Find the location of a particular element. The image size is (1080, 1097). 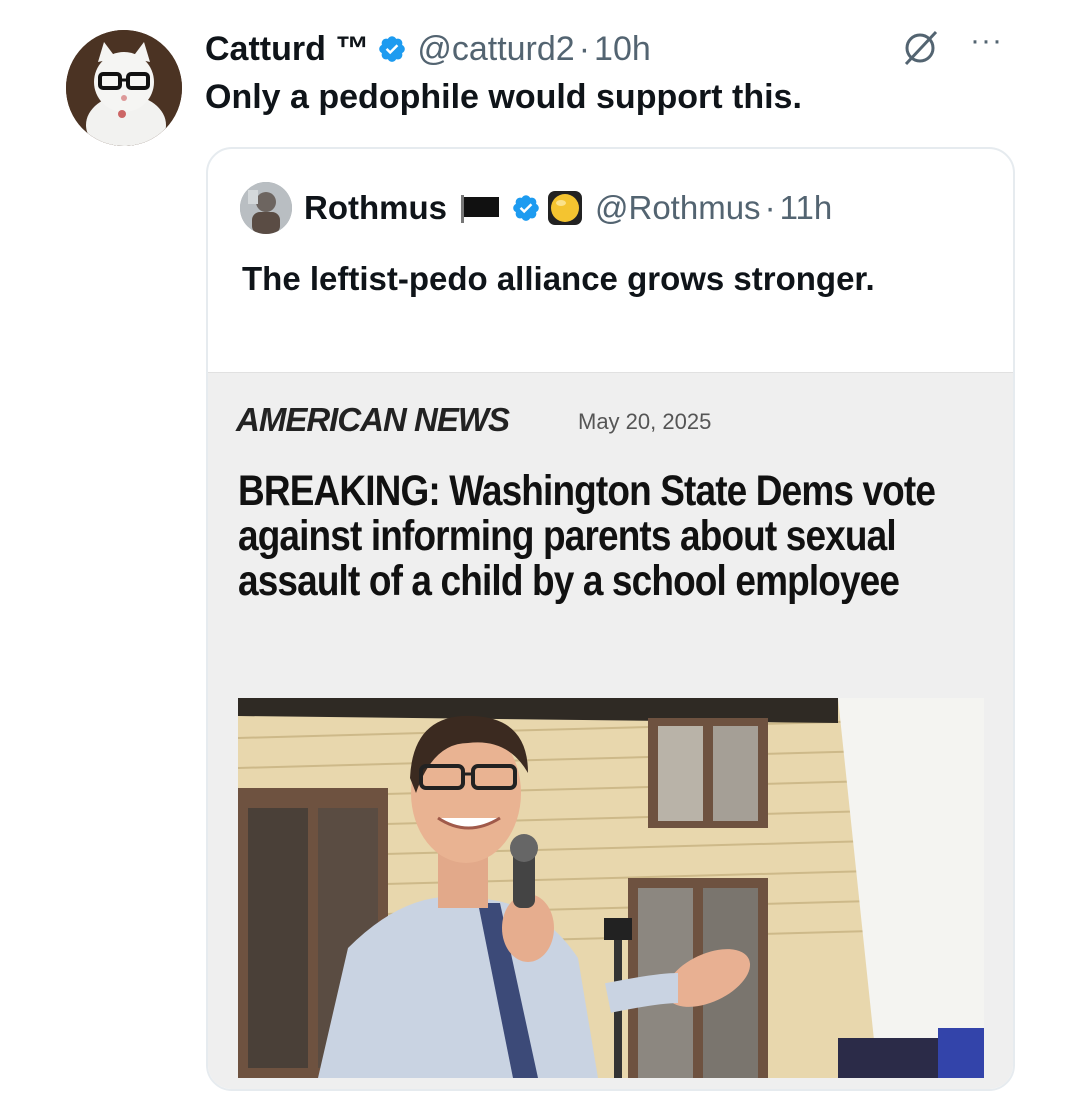

author-avatar is located at coordinates (124, 88).